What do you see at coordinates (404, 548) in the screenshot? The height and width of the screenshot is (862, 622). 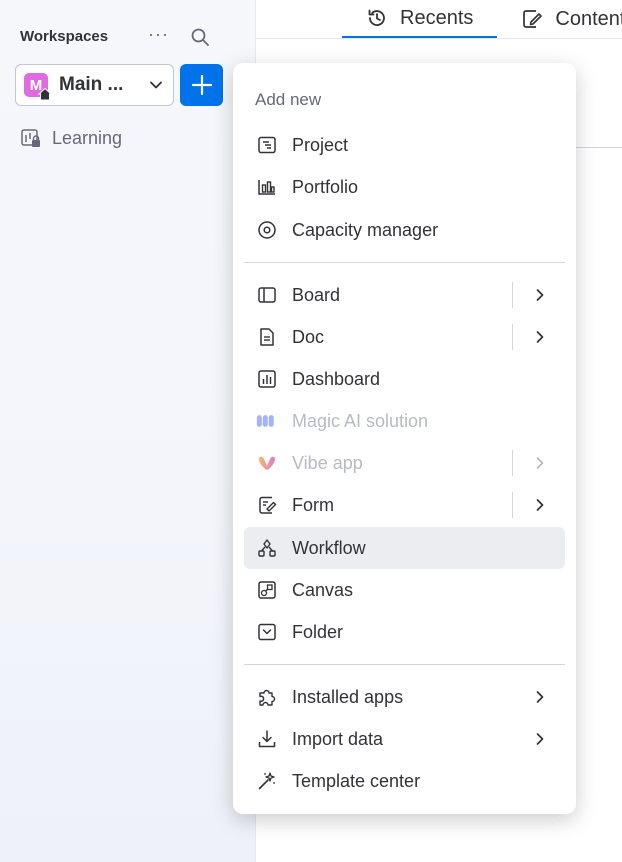 I see `menu-item-workflow: Workflow` at bounding box center [404, 548].